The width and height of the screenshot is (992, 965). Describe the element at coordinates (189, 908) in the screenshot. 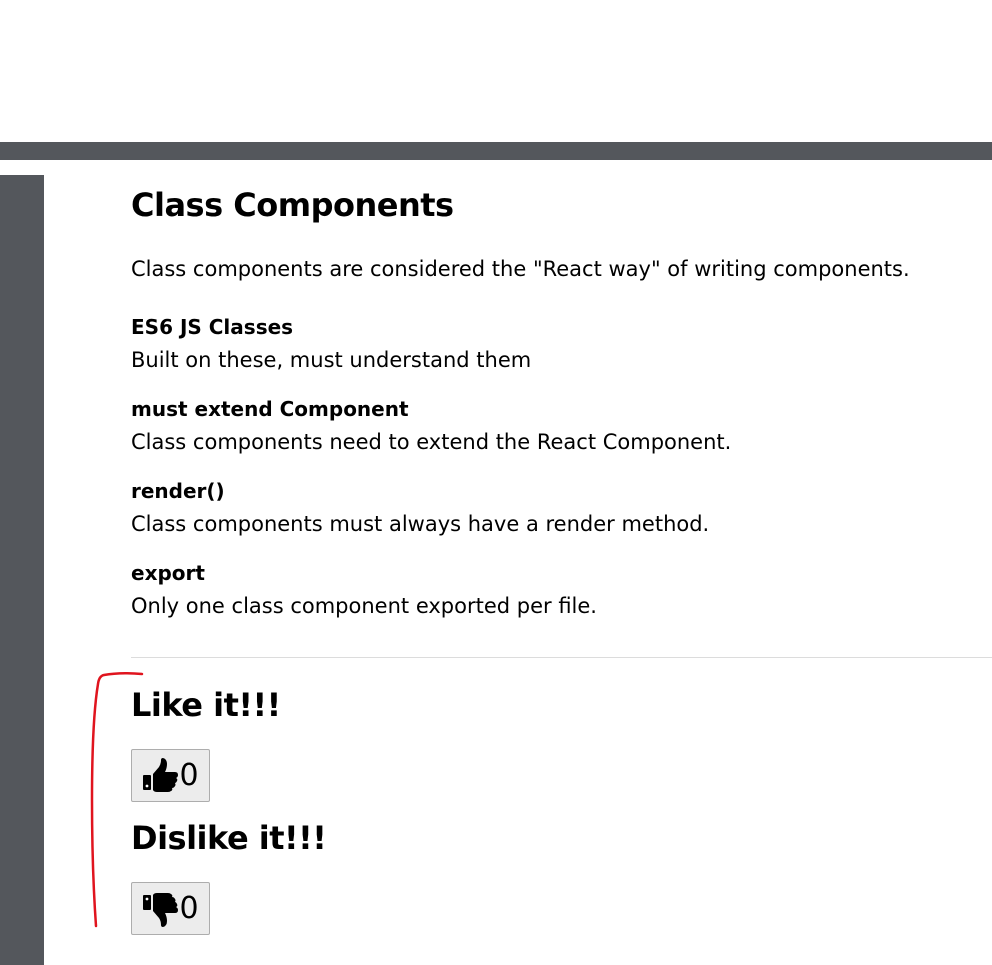

I see `dislike-count: 0` at that location.